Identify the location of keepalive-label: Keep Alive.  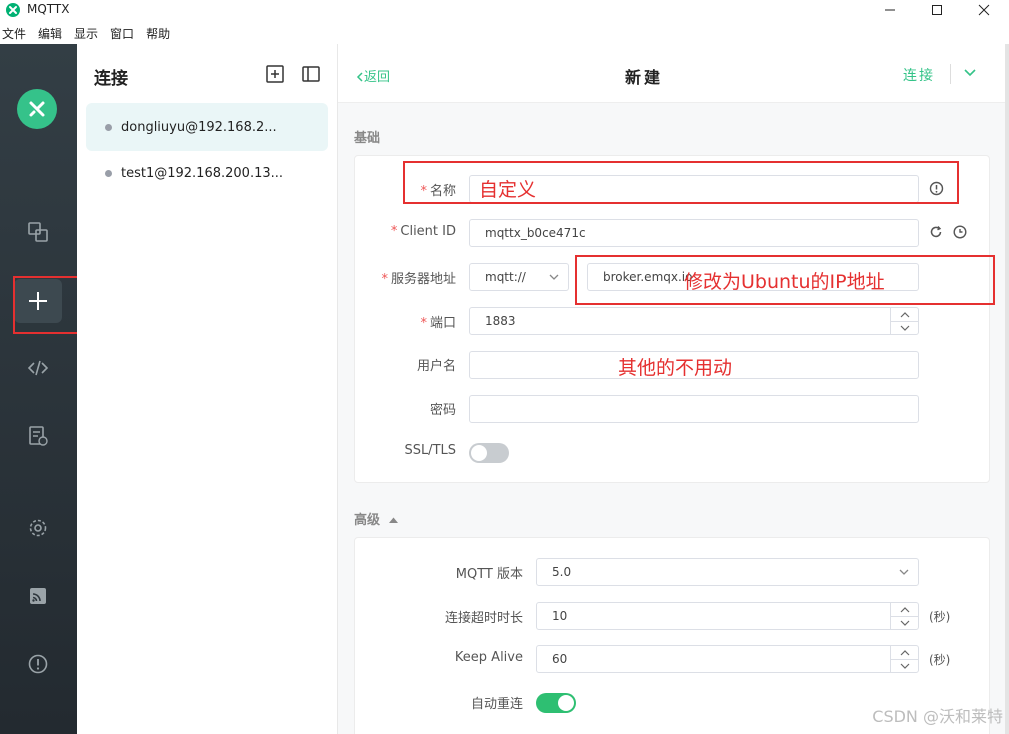
(488, 657).